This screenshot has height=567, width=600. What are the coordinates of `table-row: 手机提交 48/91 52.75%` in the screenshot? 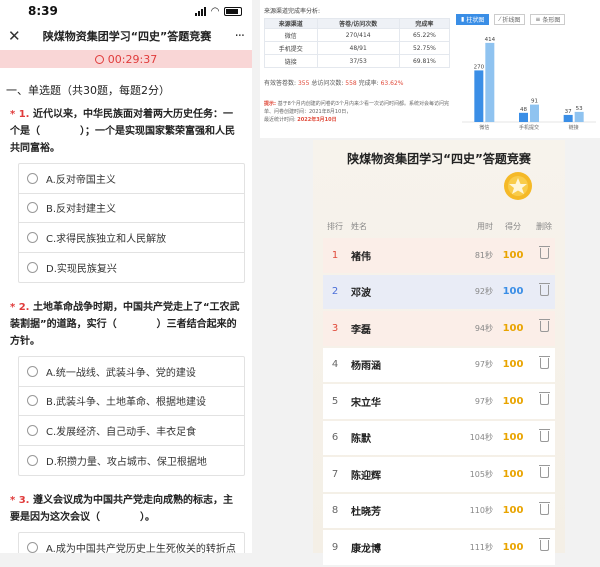 It's located at (357, 48).